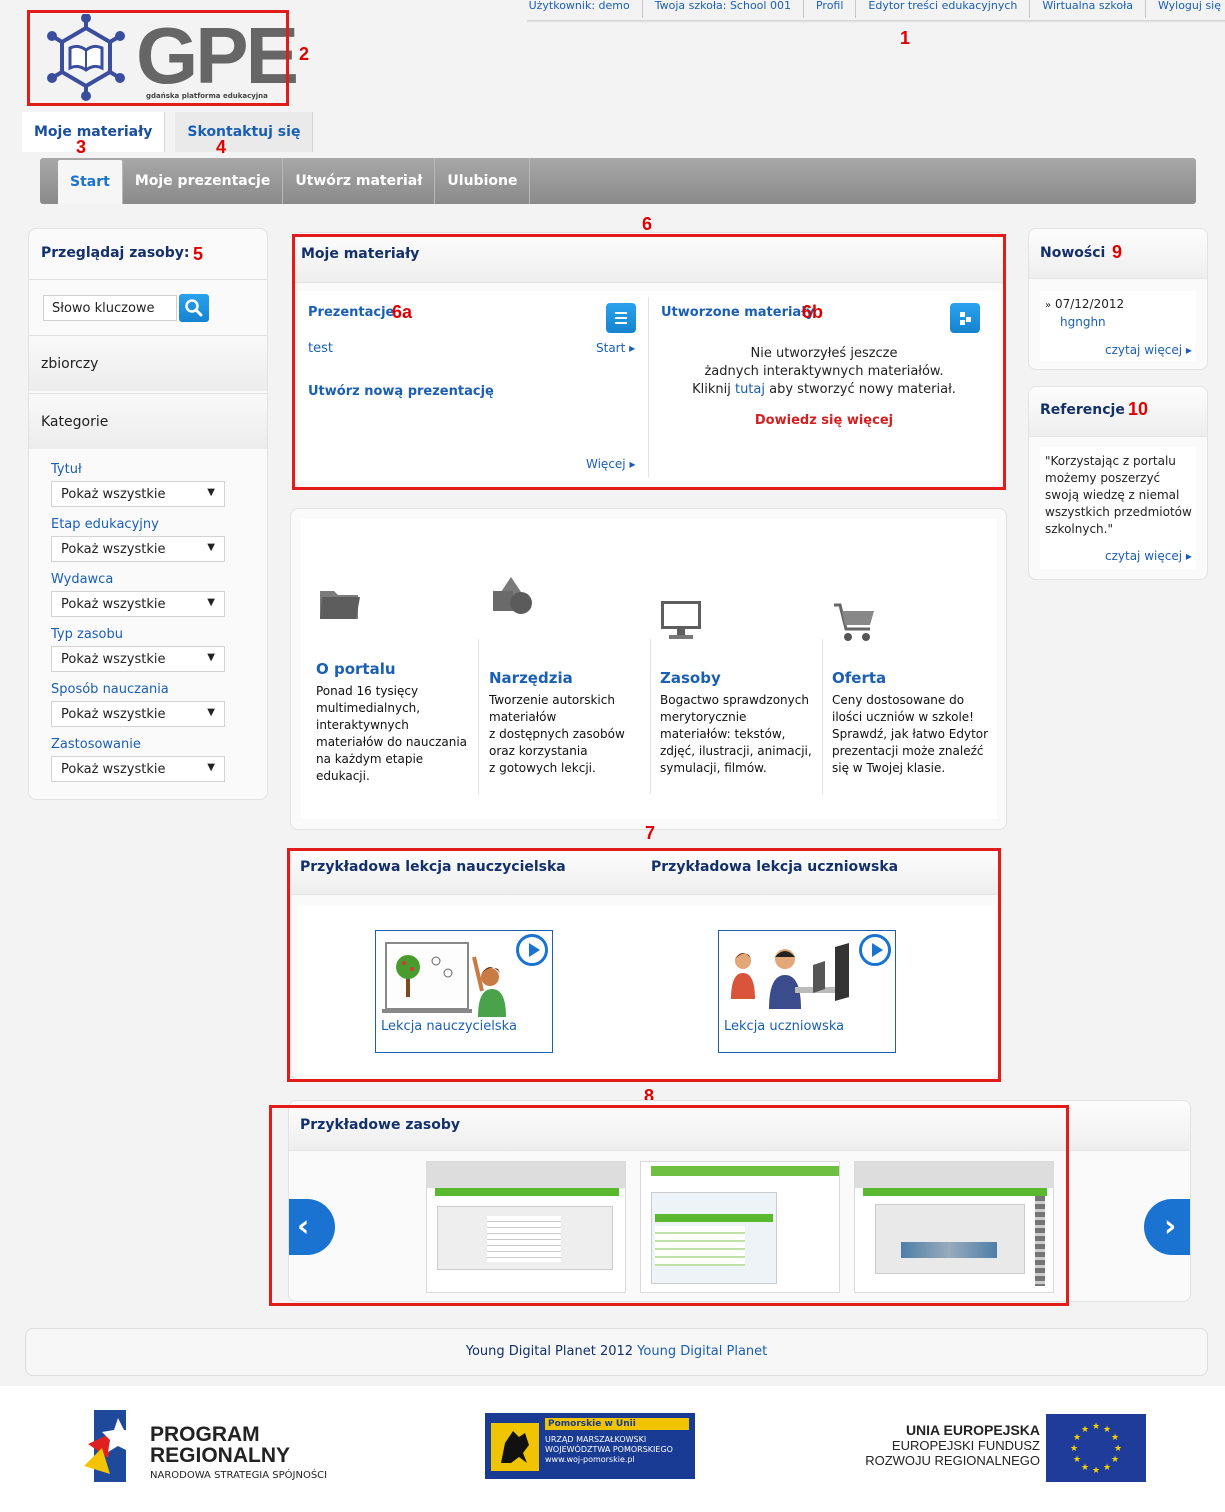 The width and height of the screenshot is (1225, 1512). I want to click on shapes-icon, so click(512, 595).